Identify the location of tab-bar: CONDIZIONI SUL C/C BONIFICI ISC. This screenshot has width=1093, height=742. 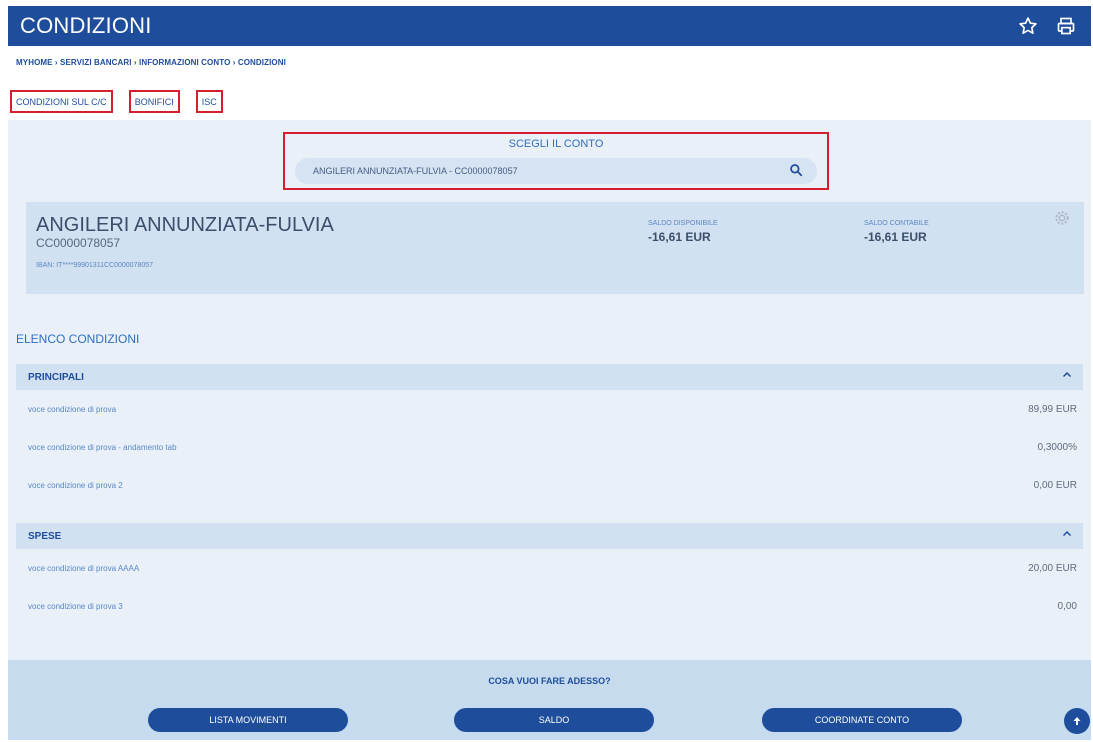
(116, 101).